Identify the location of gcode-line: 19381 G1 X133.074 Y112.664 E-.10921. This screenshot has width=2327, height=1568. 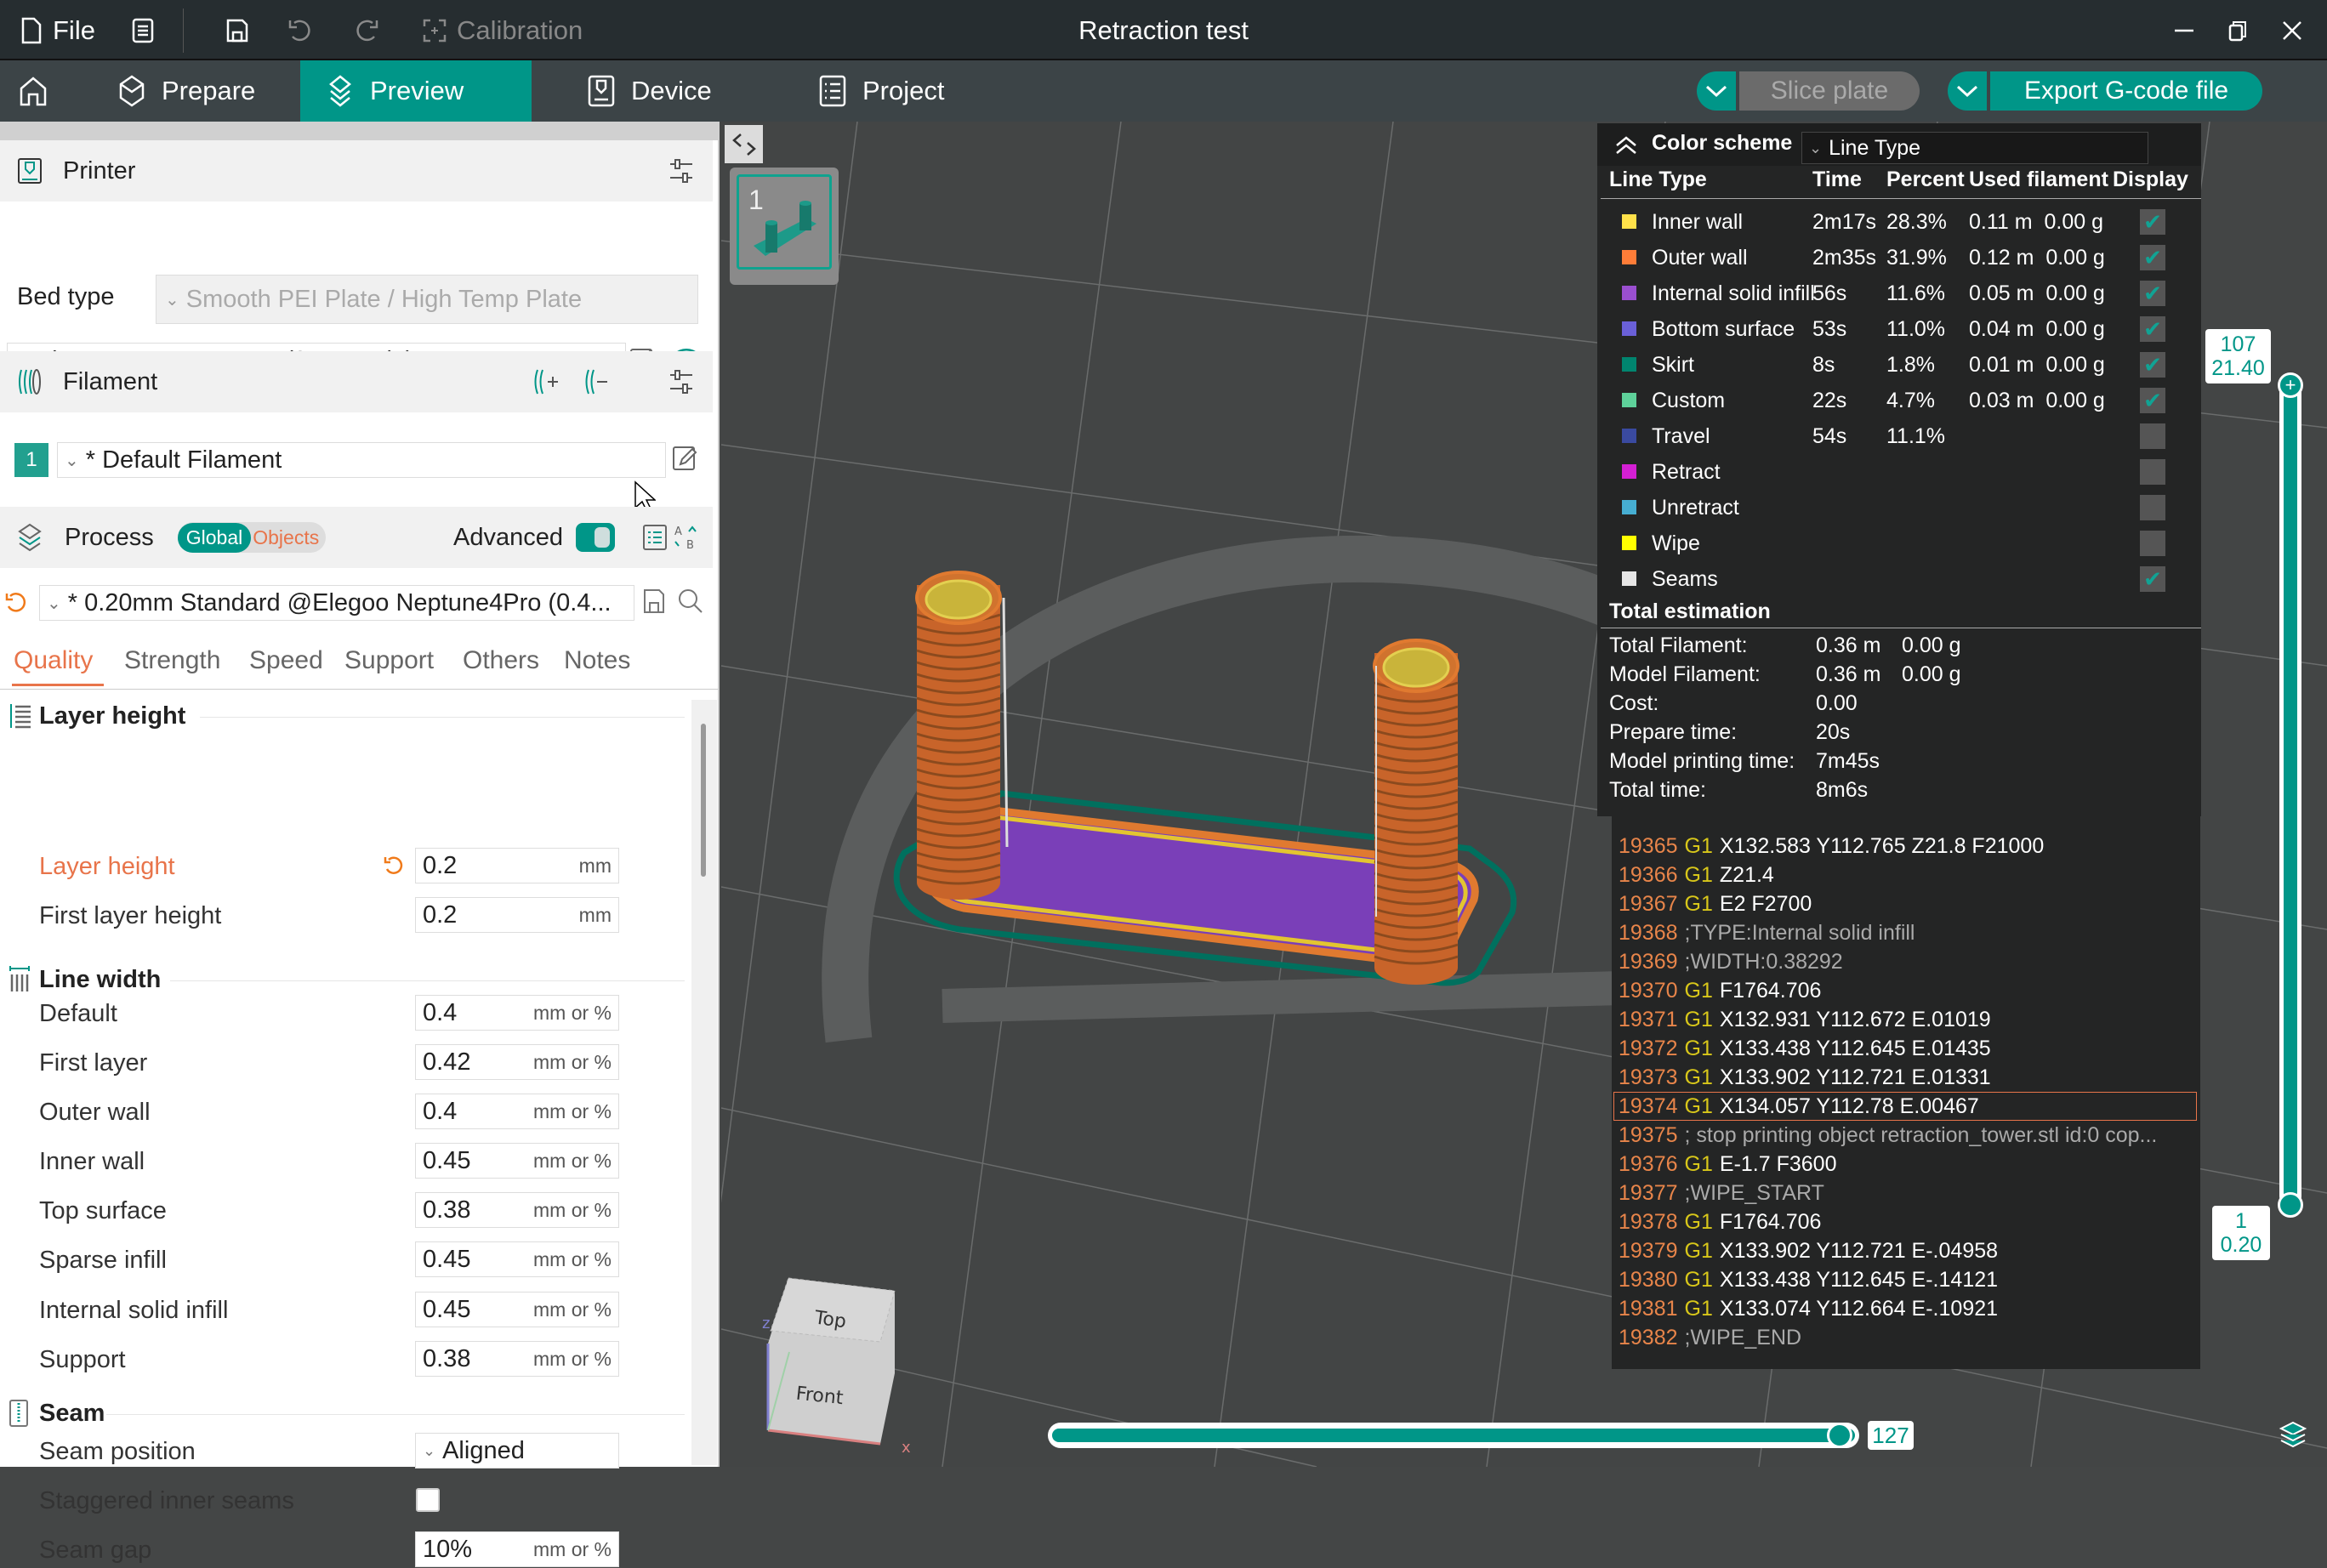
(1808, 1308).